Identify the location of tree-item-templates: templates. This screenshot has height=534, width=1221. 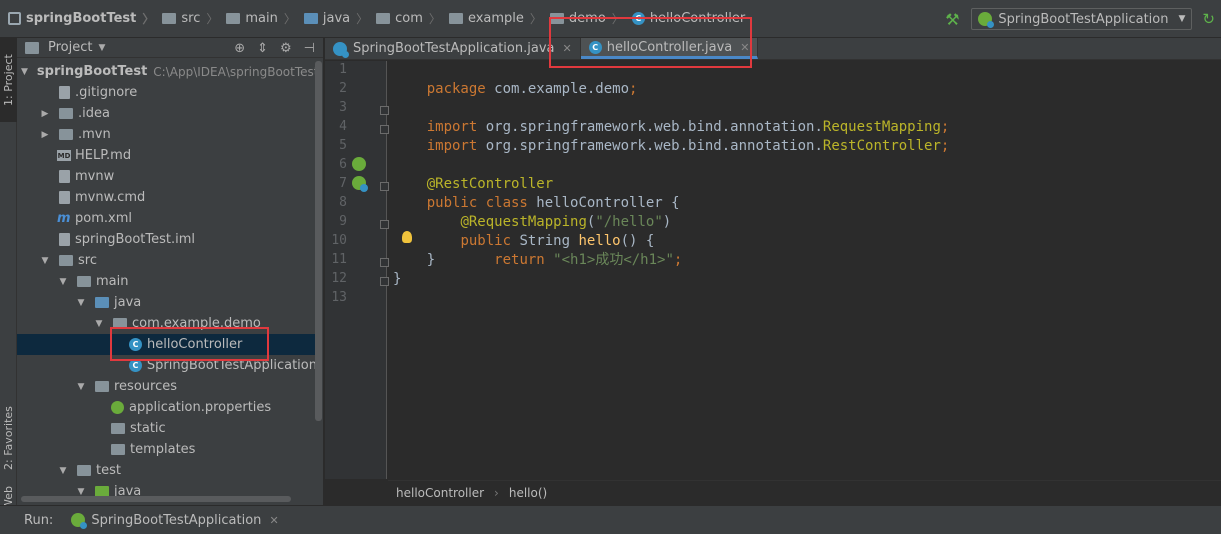
(167, 449).